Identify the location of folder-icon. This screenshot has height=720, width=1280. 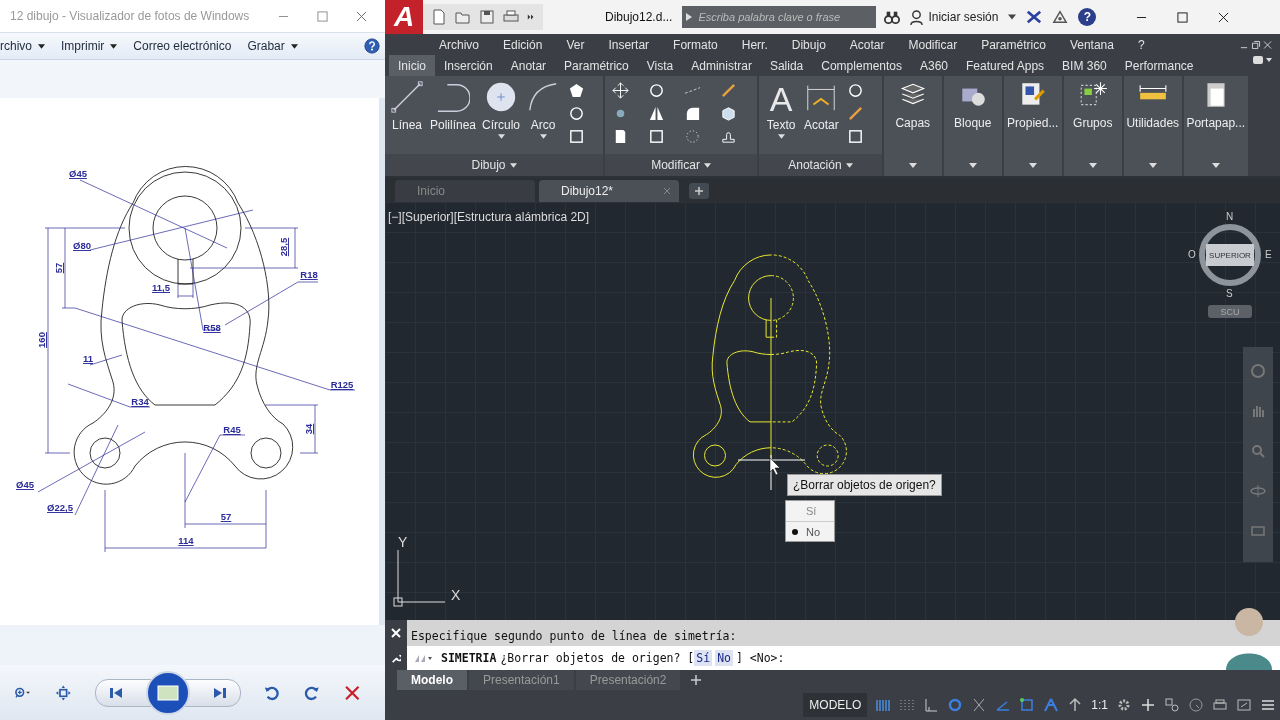
(463, 17).